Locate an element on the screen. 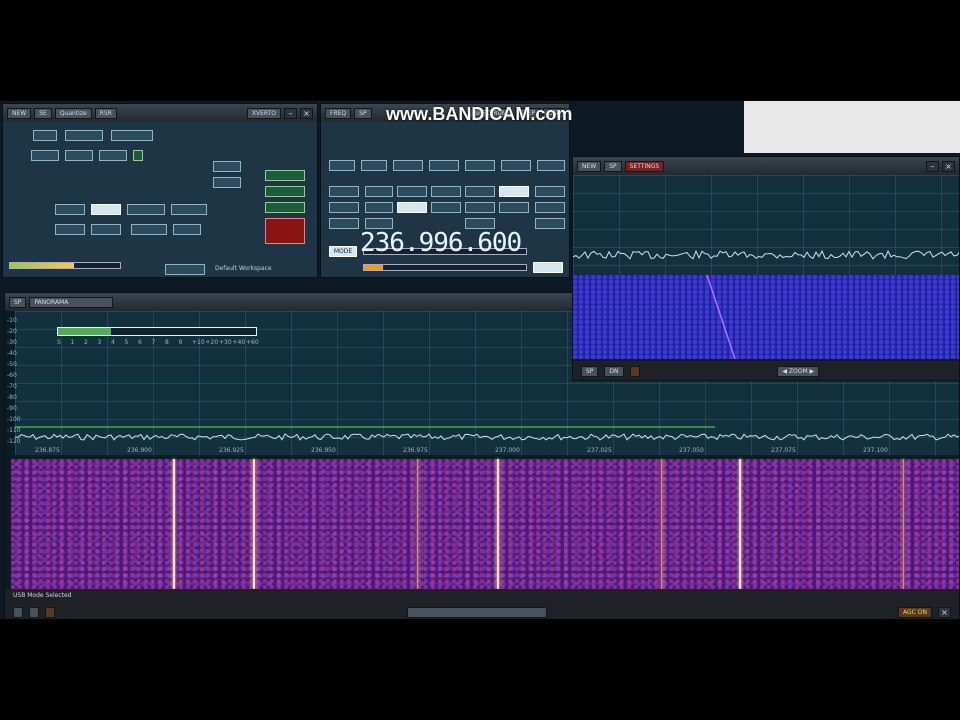  background-window is located at coordinates (852, 127).